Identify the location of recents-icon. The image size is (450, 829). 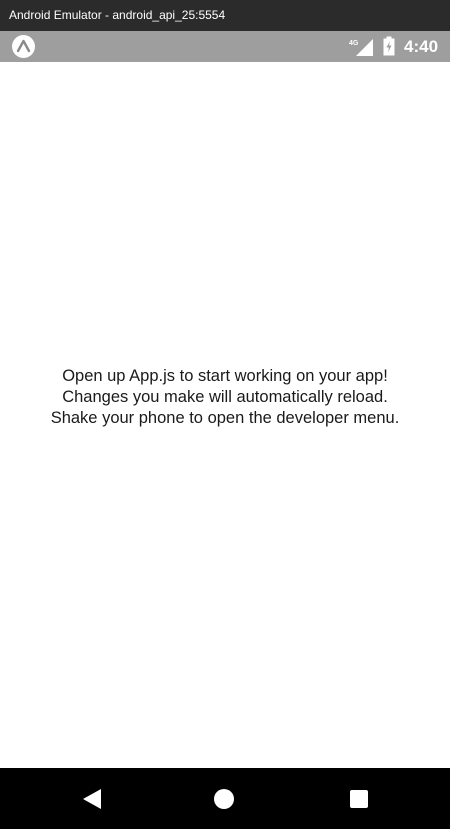
(359, 799).